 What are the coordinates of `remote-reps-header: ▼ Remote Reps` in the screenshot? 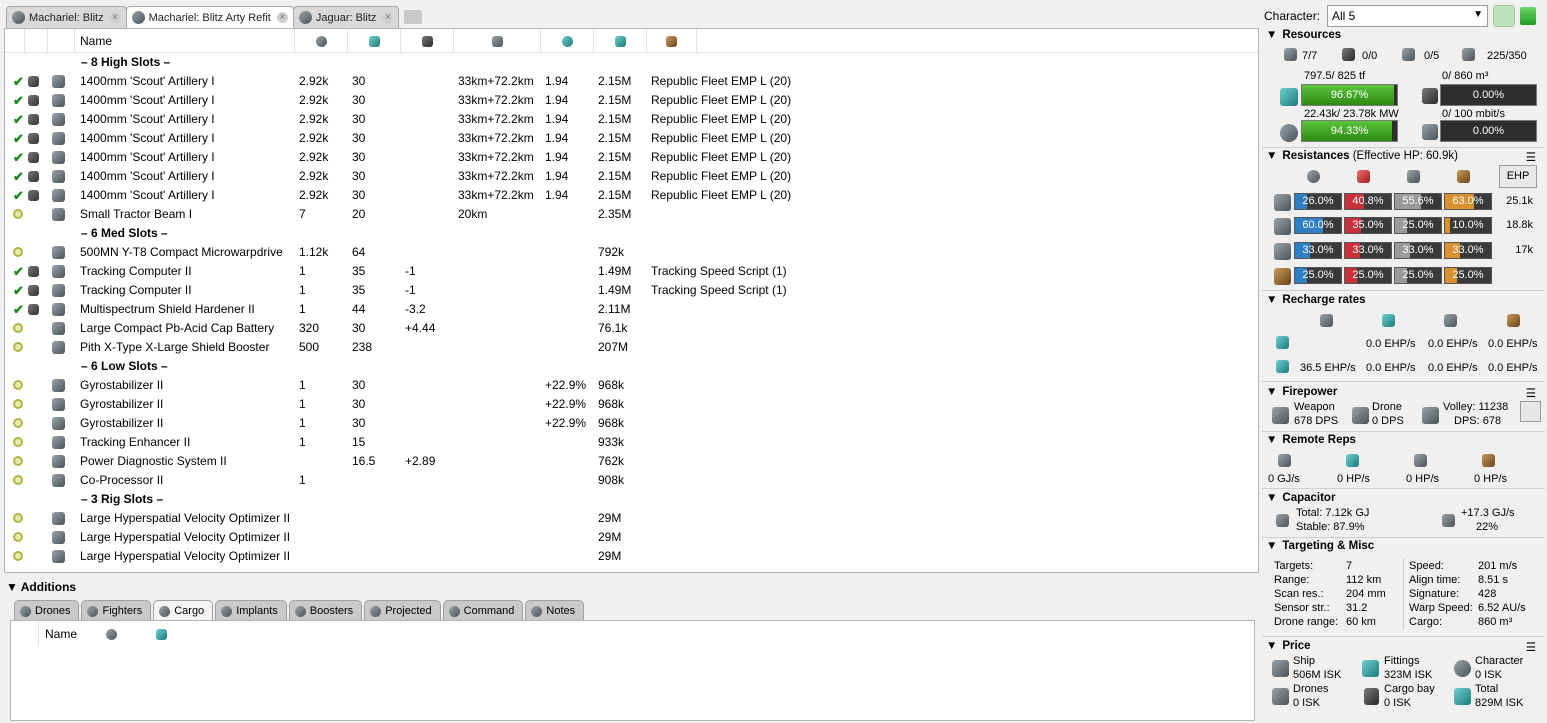 It's located at (1405, 440).